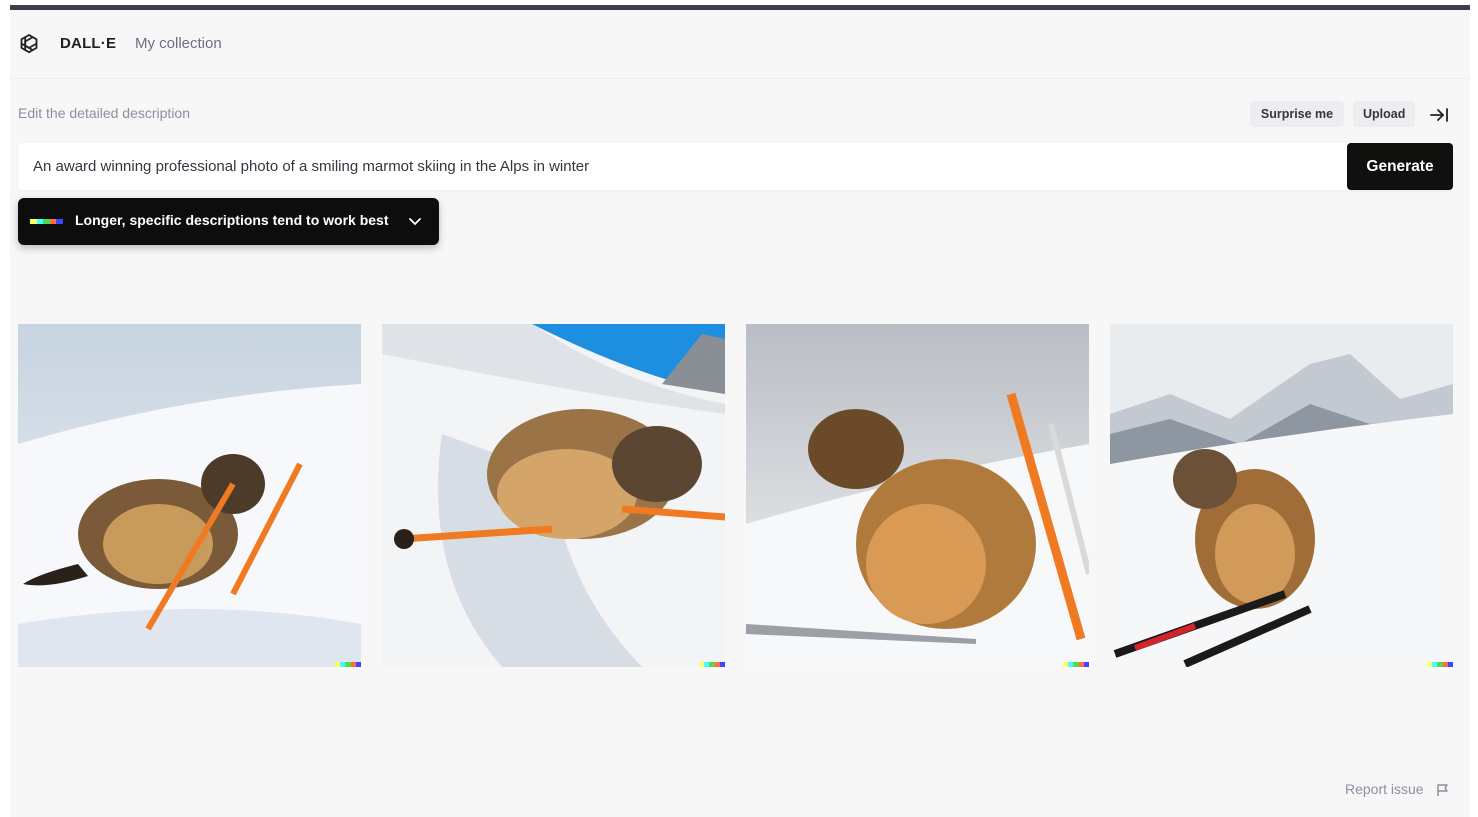 This screenshot has height=817, width=1478. Describe the element at coordinates (1384, 789) in the screenshot. I see `report-issue-link: Report issue` at that location.